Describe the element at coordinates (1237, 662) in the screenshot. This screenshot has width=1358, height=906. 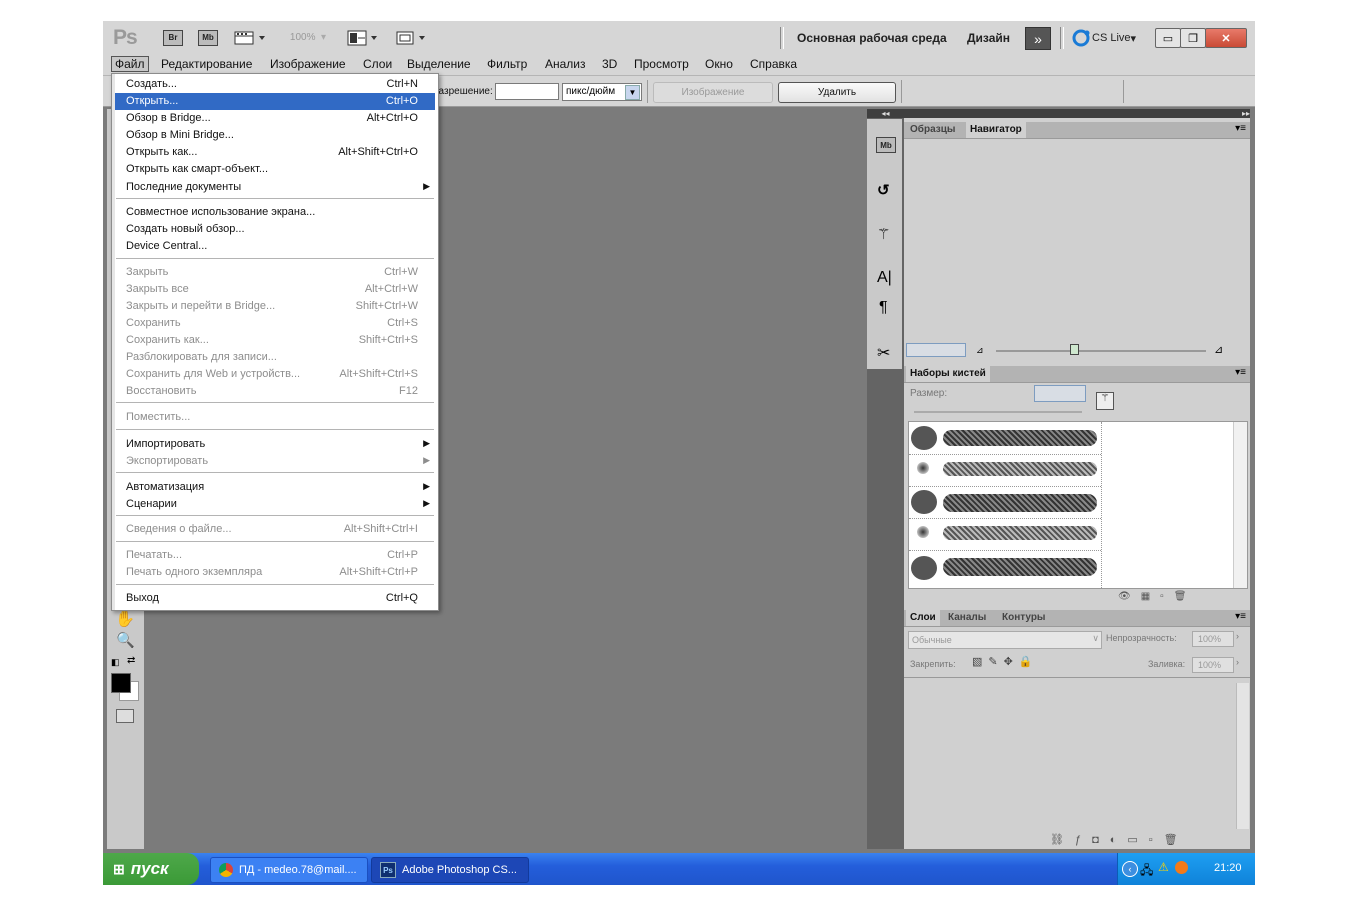
I see `fill-arrow-icon: ›` at that location.